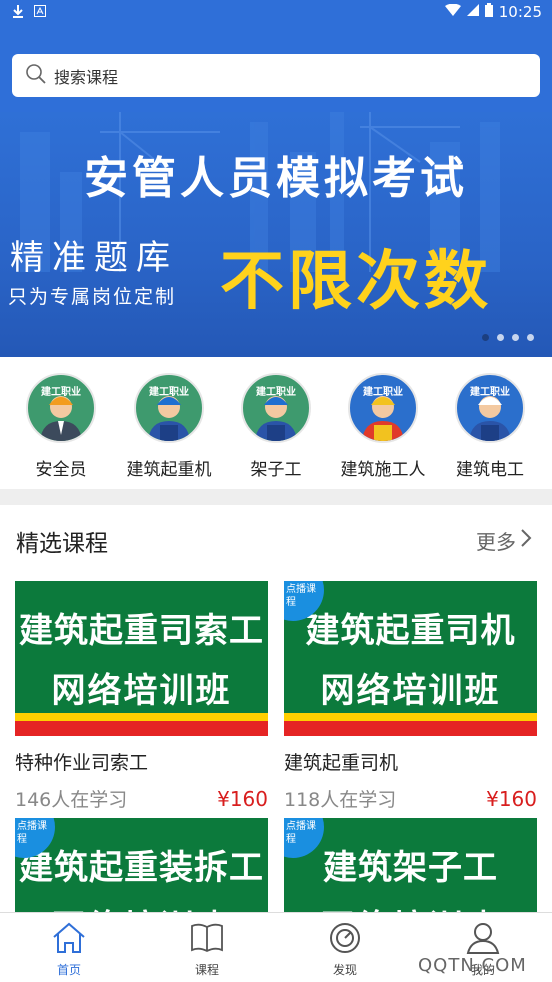  I want to click on category-crane: 建工职业 建筑起重机, so click(169, 426).